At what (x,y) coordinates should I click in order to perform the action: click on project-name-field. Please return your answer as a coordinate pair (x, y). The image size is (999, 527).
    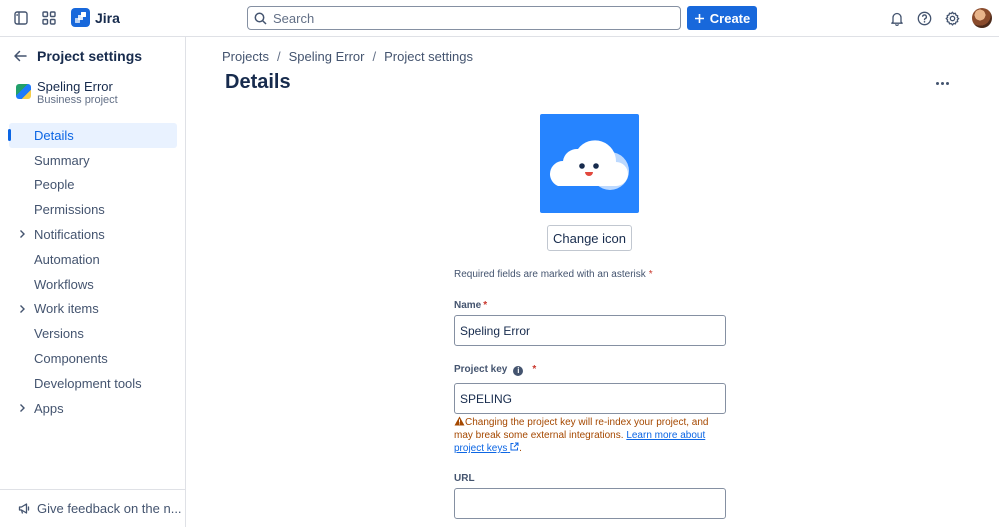
    Looking at the image, I should click on (590, 330).